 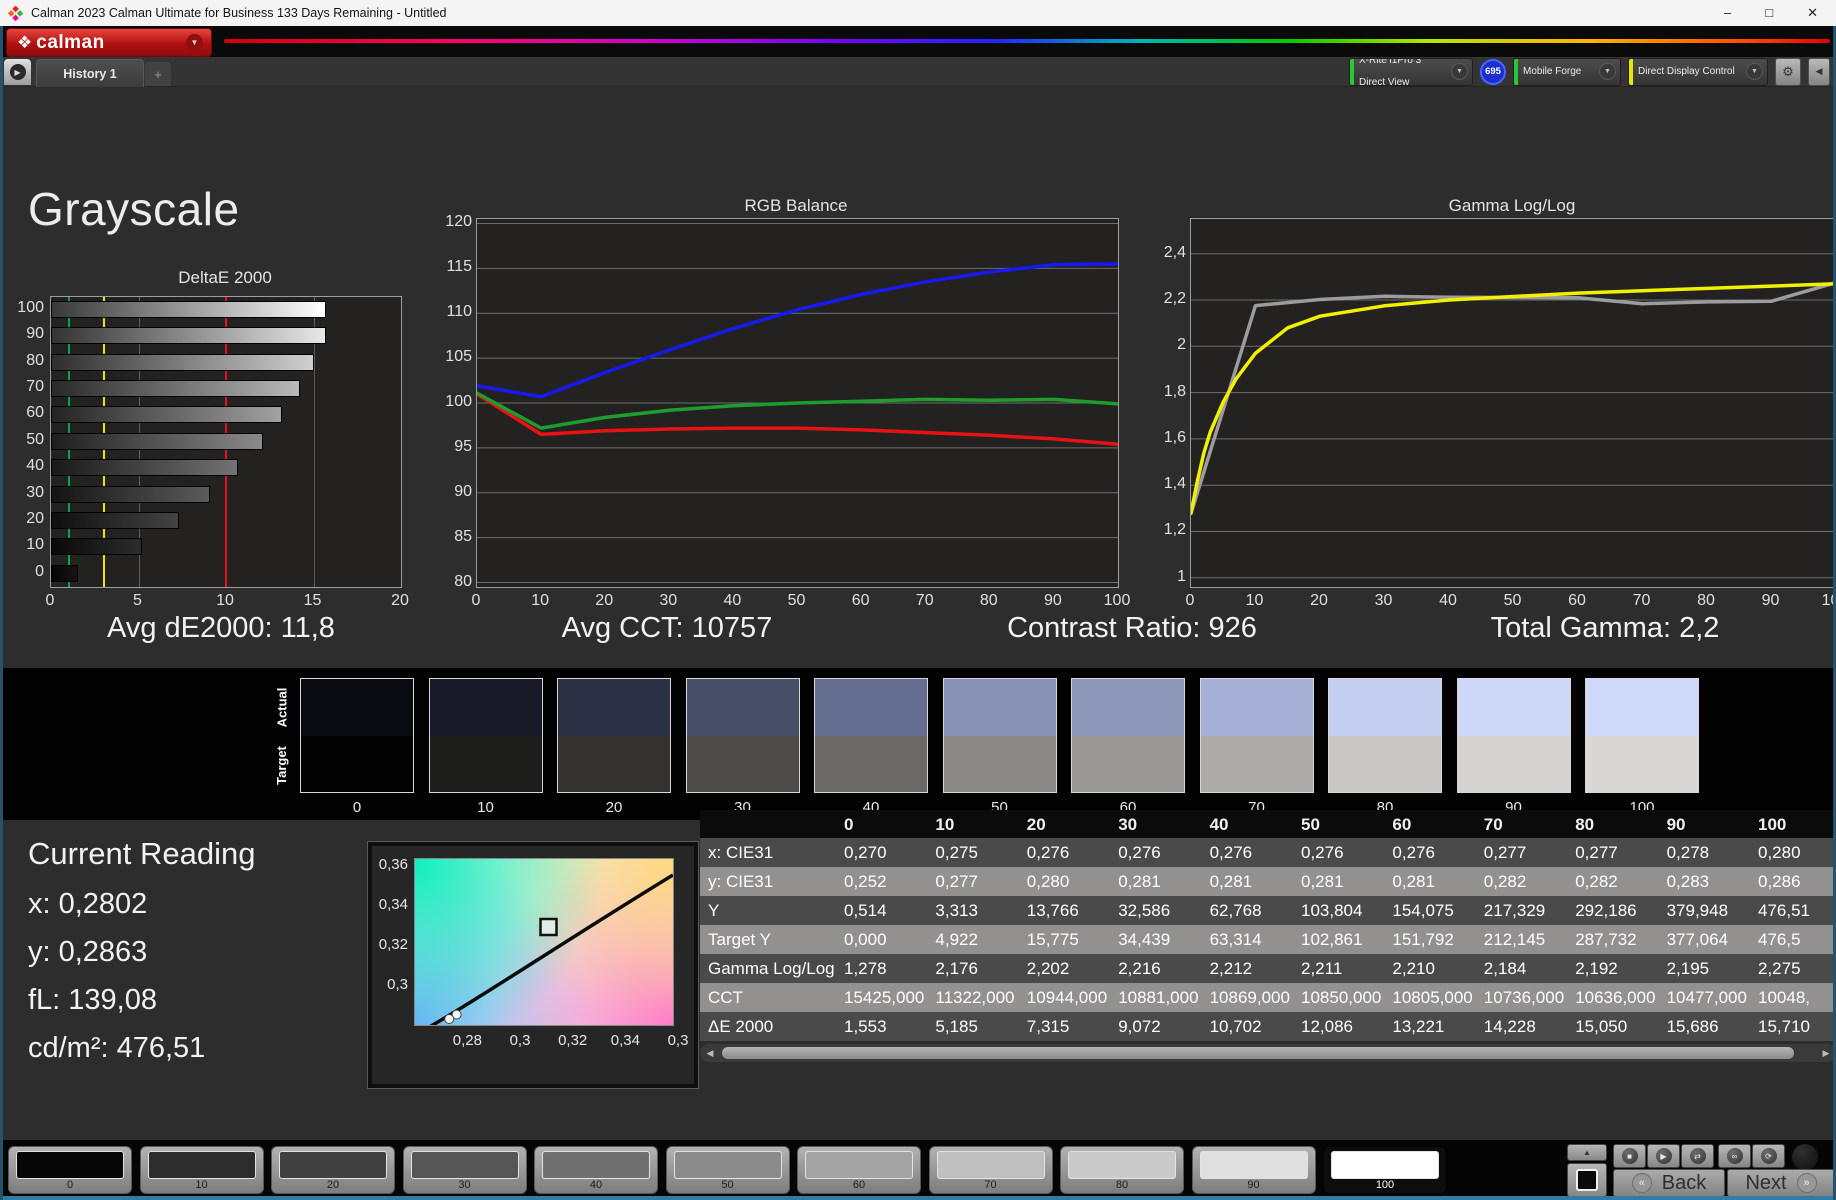 What do you see at coordinates (1253, 1170) in the screenshot?
I see `pattern-patch-90: 90` at bounding box center [1253, 1170].